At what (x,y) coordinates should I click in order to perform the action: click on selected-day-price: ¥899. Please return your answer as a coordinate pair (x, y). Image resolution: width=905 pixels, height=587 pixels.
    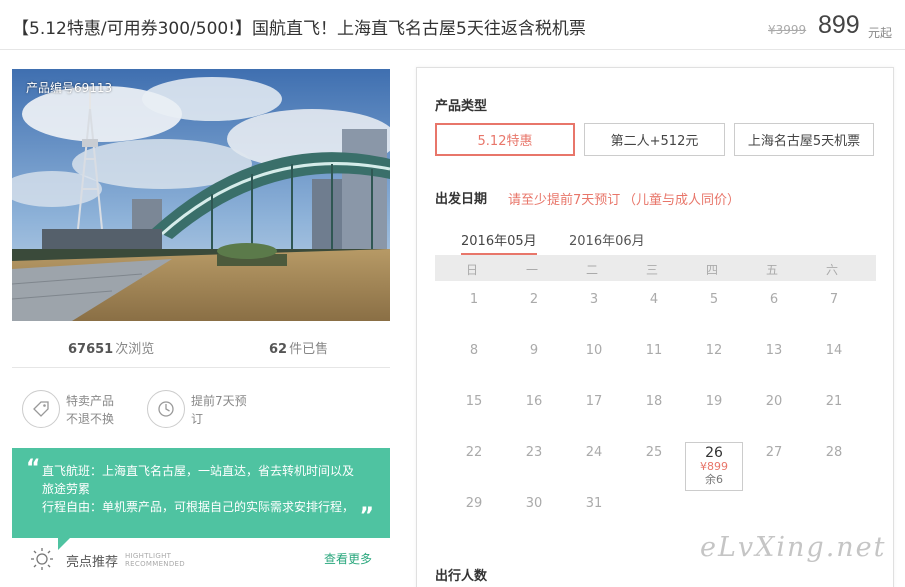
    Looking at the image, I should click on (714, 466).